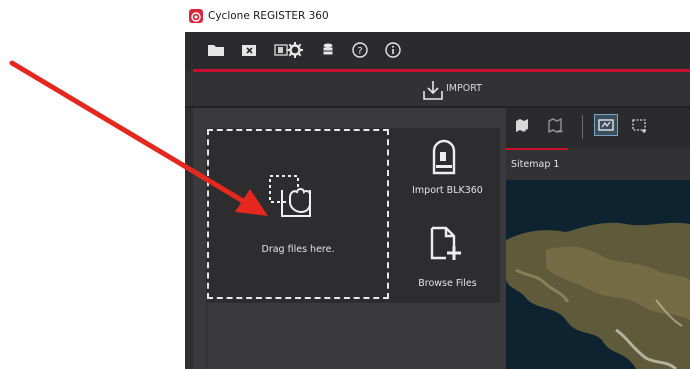  Describe the element at coordinates (556, 126) in the screenshot. I see `map-remove-icon` at that location.